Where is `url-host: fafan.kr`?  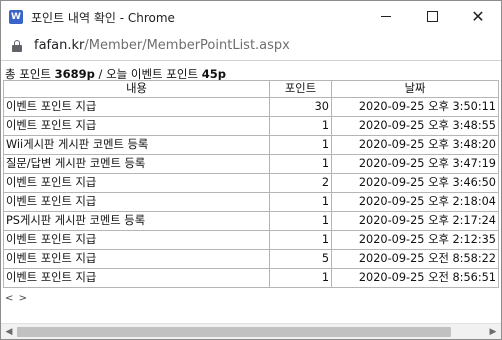 url-host: fafan.kr is located at coordinates (59, 45).